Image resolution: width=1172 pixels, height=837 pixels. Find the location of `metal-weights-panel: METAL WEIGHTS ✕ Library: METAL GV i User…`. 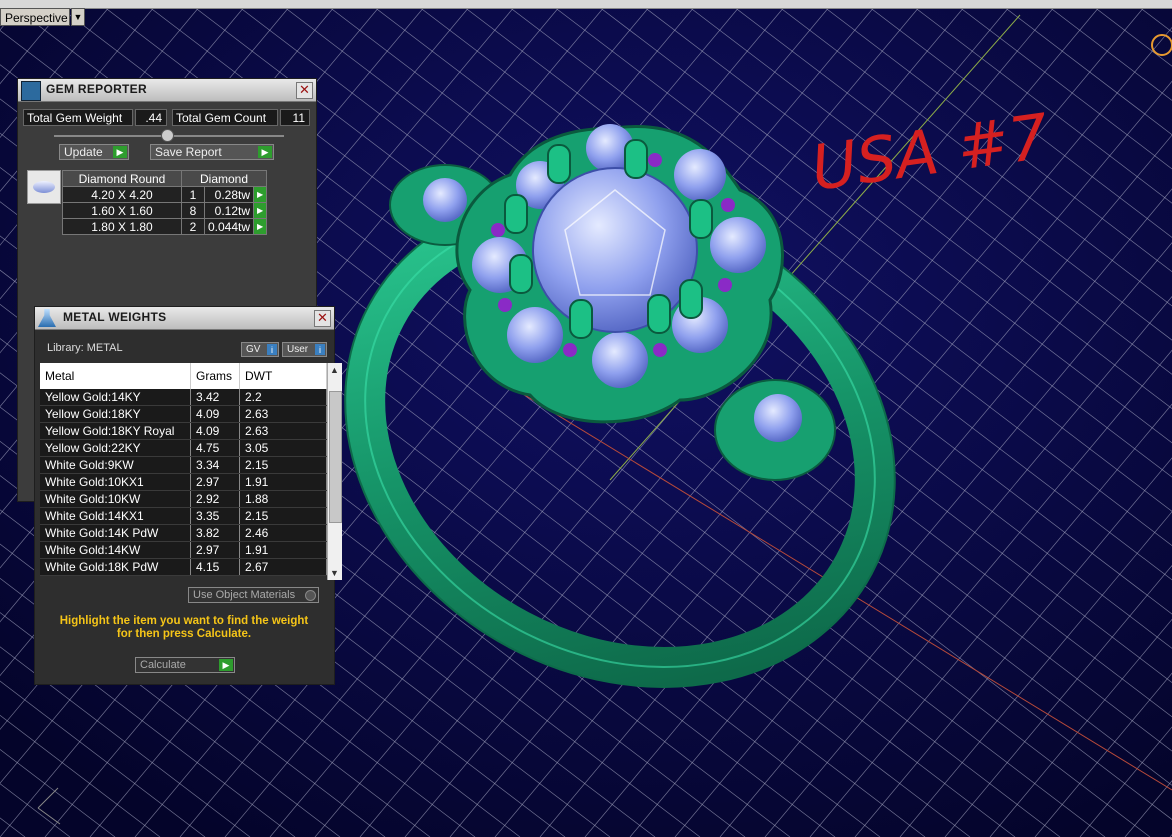

metal-weights-panel: METAL WEIGHTS ✕ Library: METAL GV i User… is located at coordinates (188, 495).